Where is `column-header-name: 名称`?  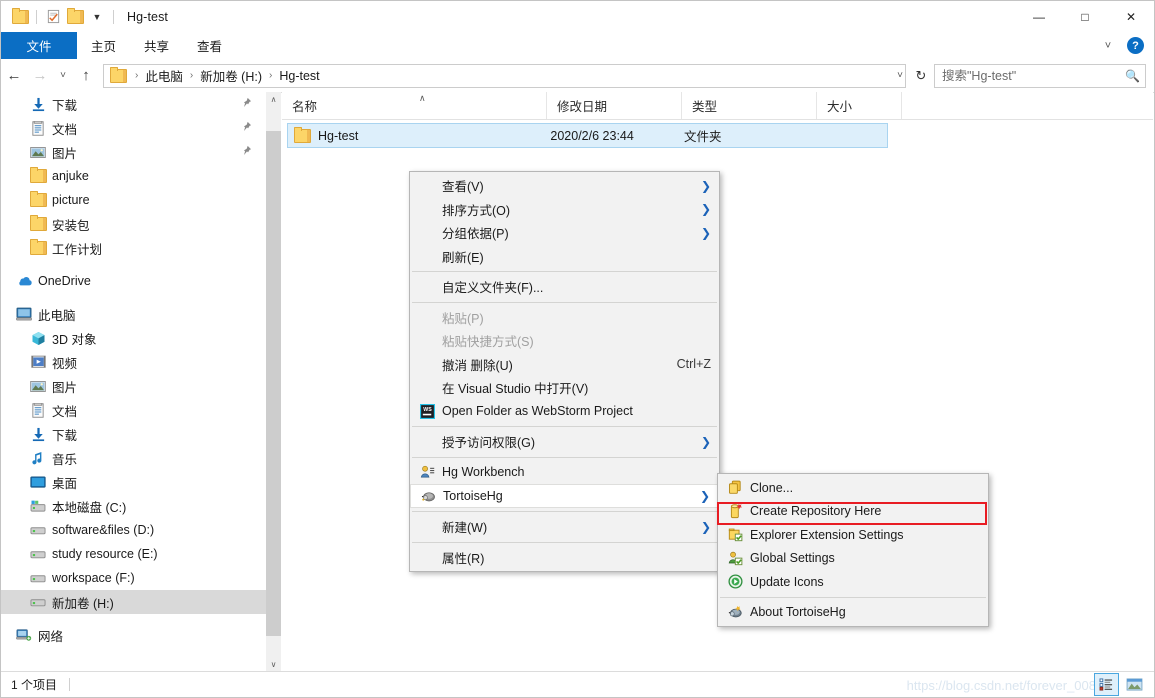
column-header-name: 名称 is located at coordinates (414, 105).